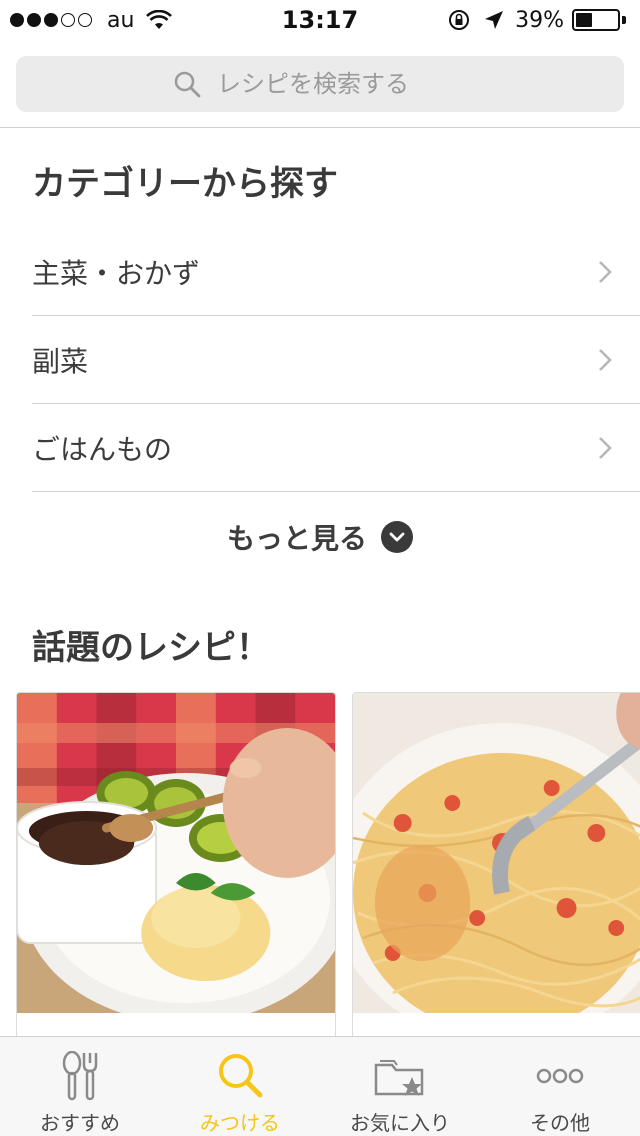 The width and height of the screenshot is (640, 1136). What do you see at coordinates (60, 361) in the screenshot?
I see `category-item-label: 副菜` at bounding box center [60, 361].